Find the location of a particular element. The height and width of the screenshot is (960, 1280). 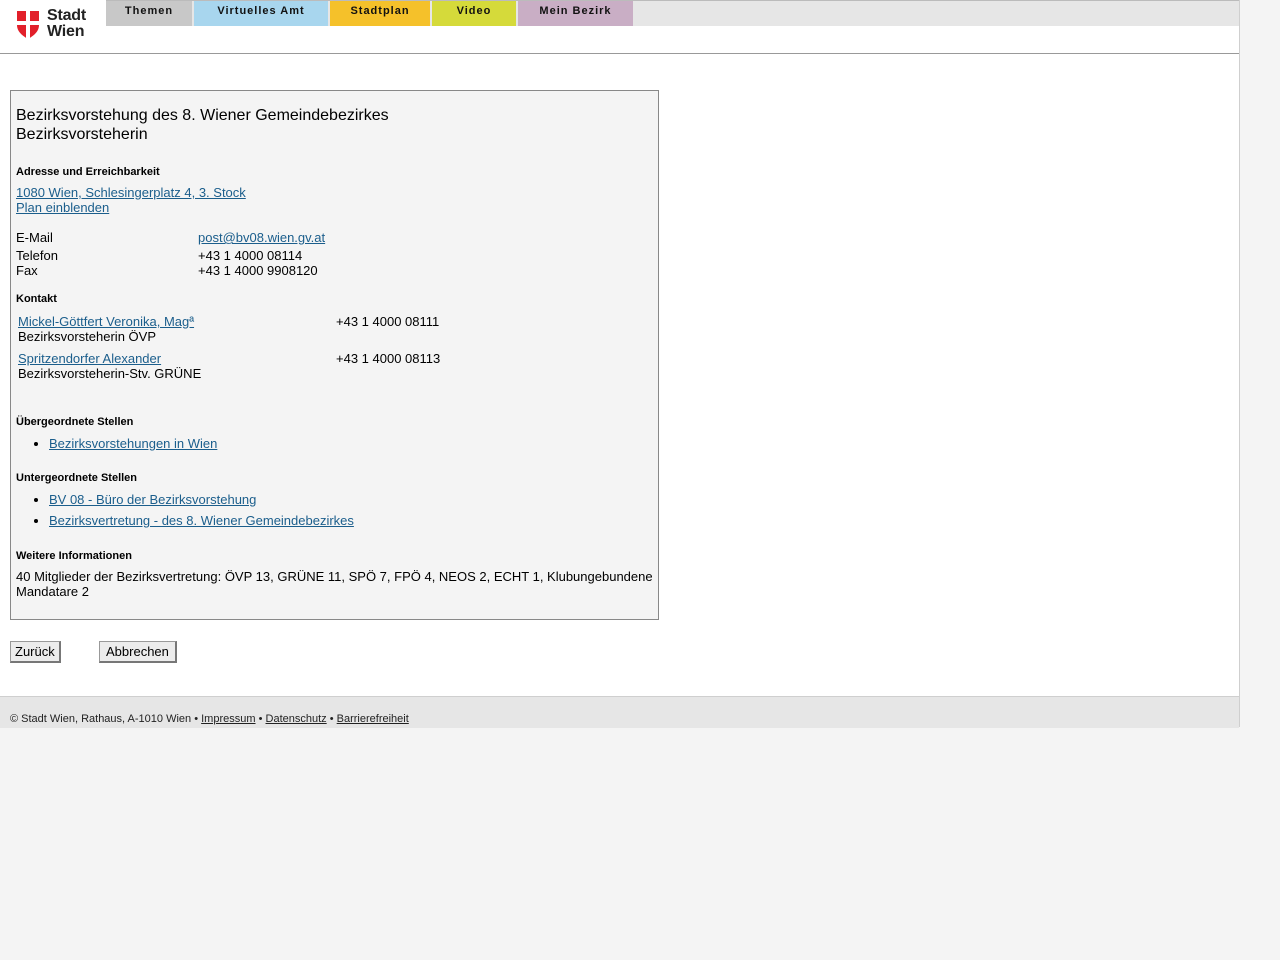

superior-link: Bezirksvorstehungen in Wien is located at coordinates (133, 443).